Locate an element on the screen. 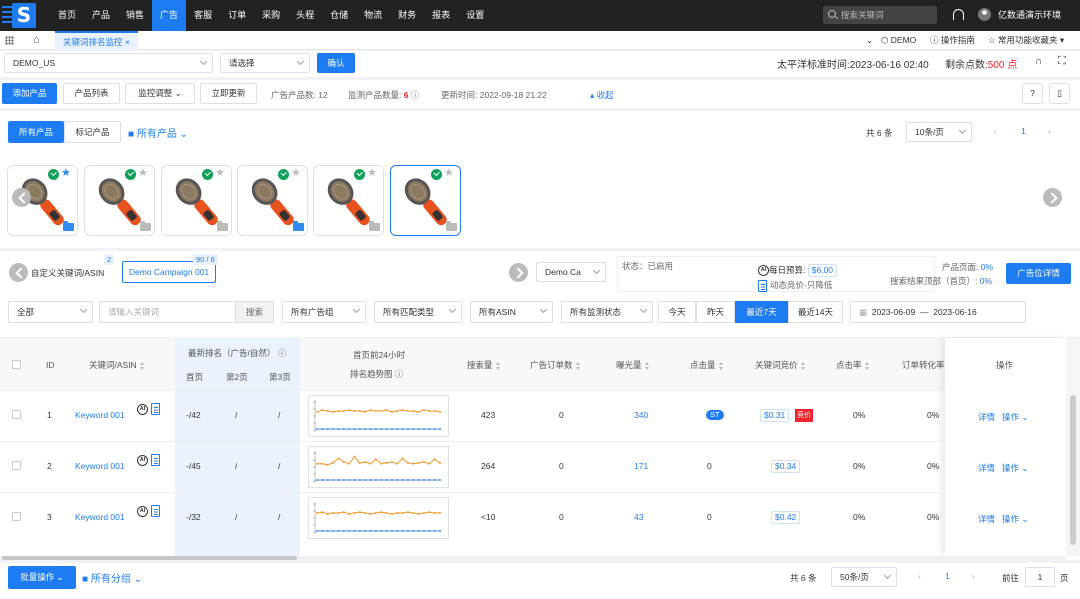  tab-keyword-rank: 关键词排名监控 × is located at coordinates (96, 40).